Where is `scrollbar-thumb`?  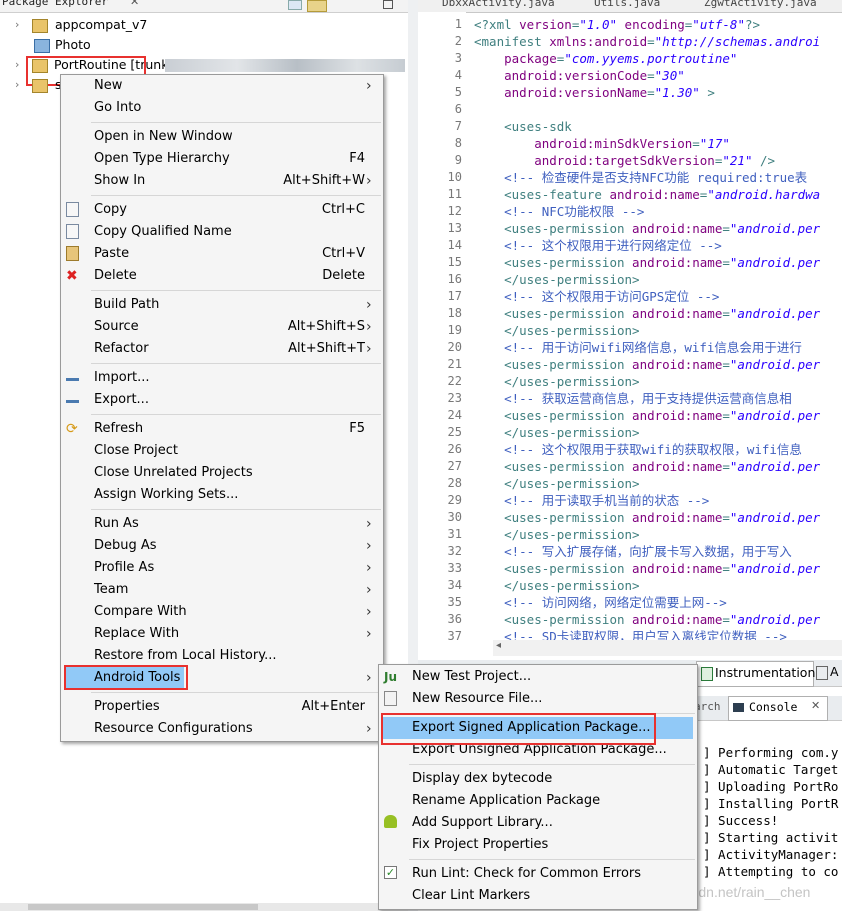
scrollbar-thumb is located at coordinates (143, 907).